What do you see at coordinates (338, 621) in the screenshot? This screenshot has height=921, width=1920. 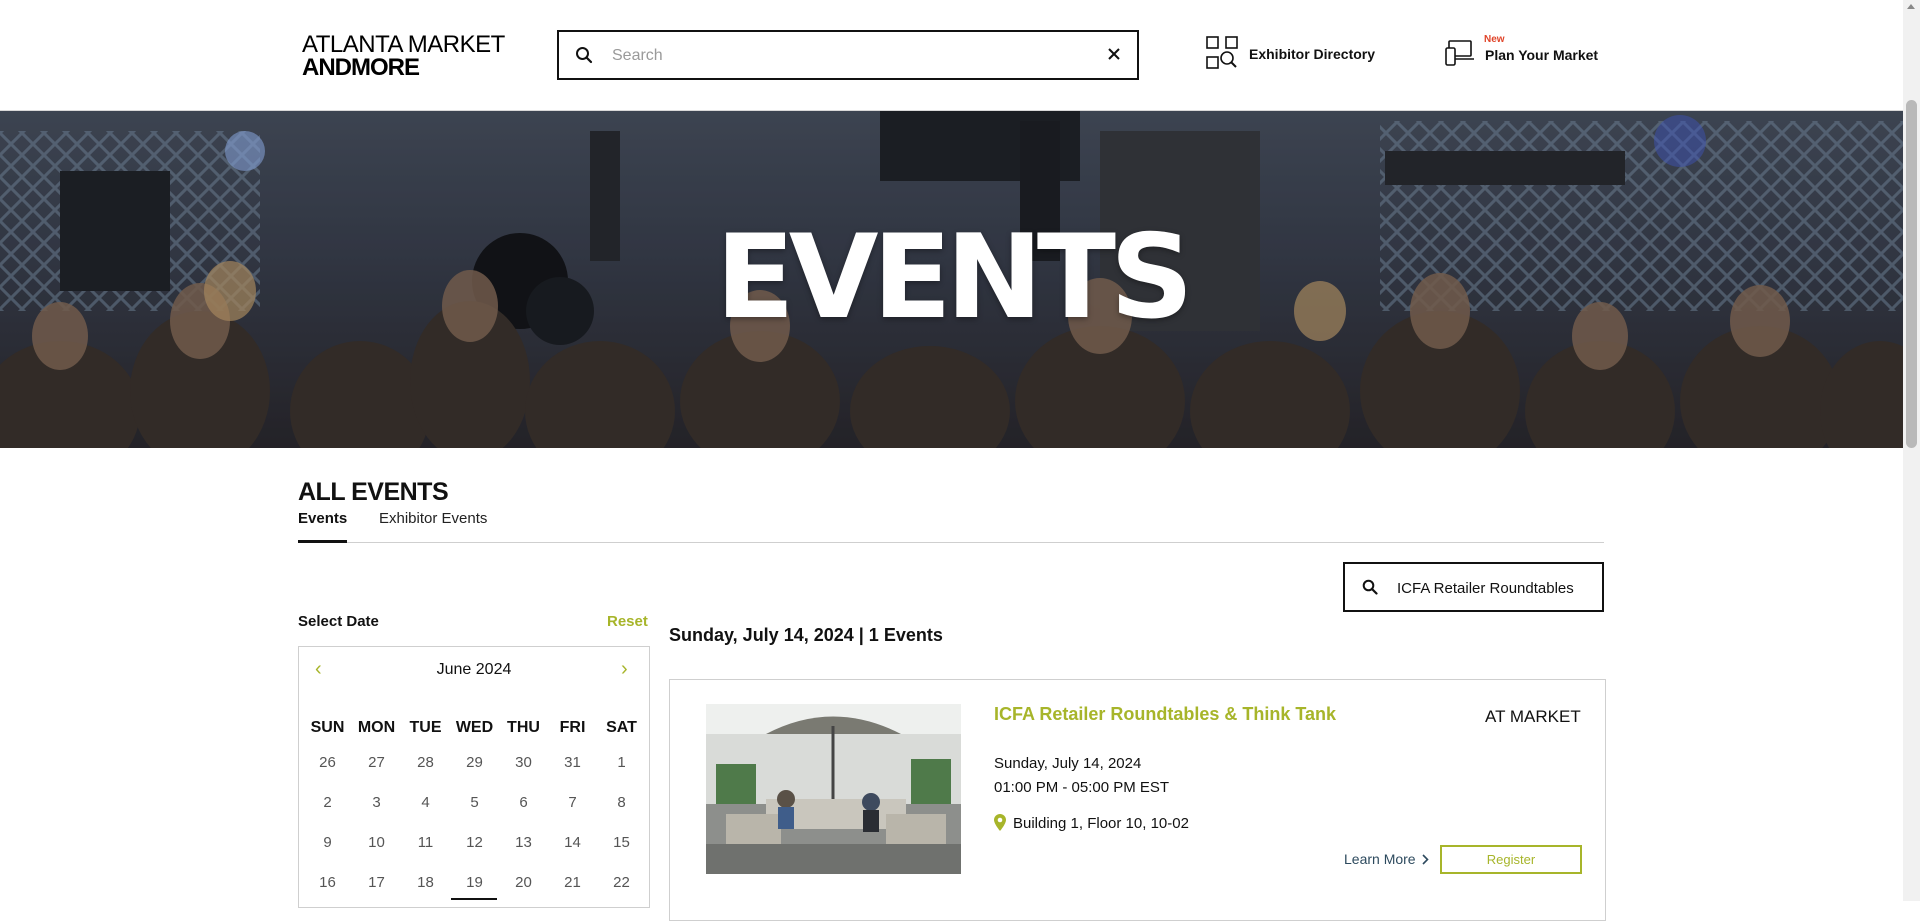 I see `select-date-label: Select Date` at bounding box center [338, 621].